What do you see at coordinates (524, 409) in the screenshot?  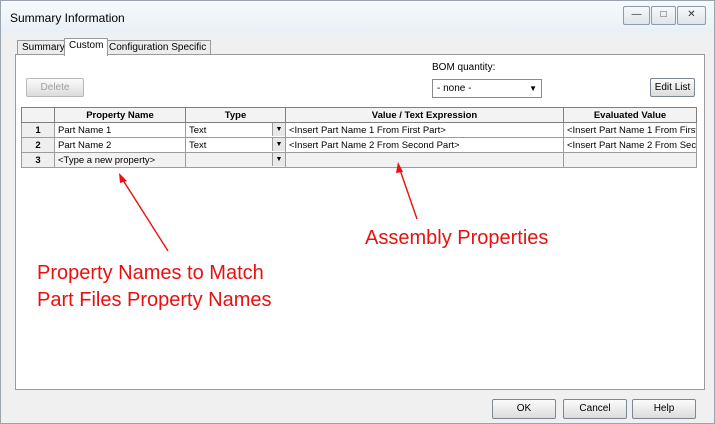 I see `ok-button: OK` at bounding box center [524, 409].